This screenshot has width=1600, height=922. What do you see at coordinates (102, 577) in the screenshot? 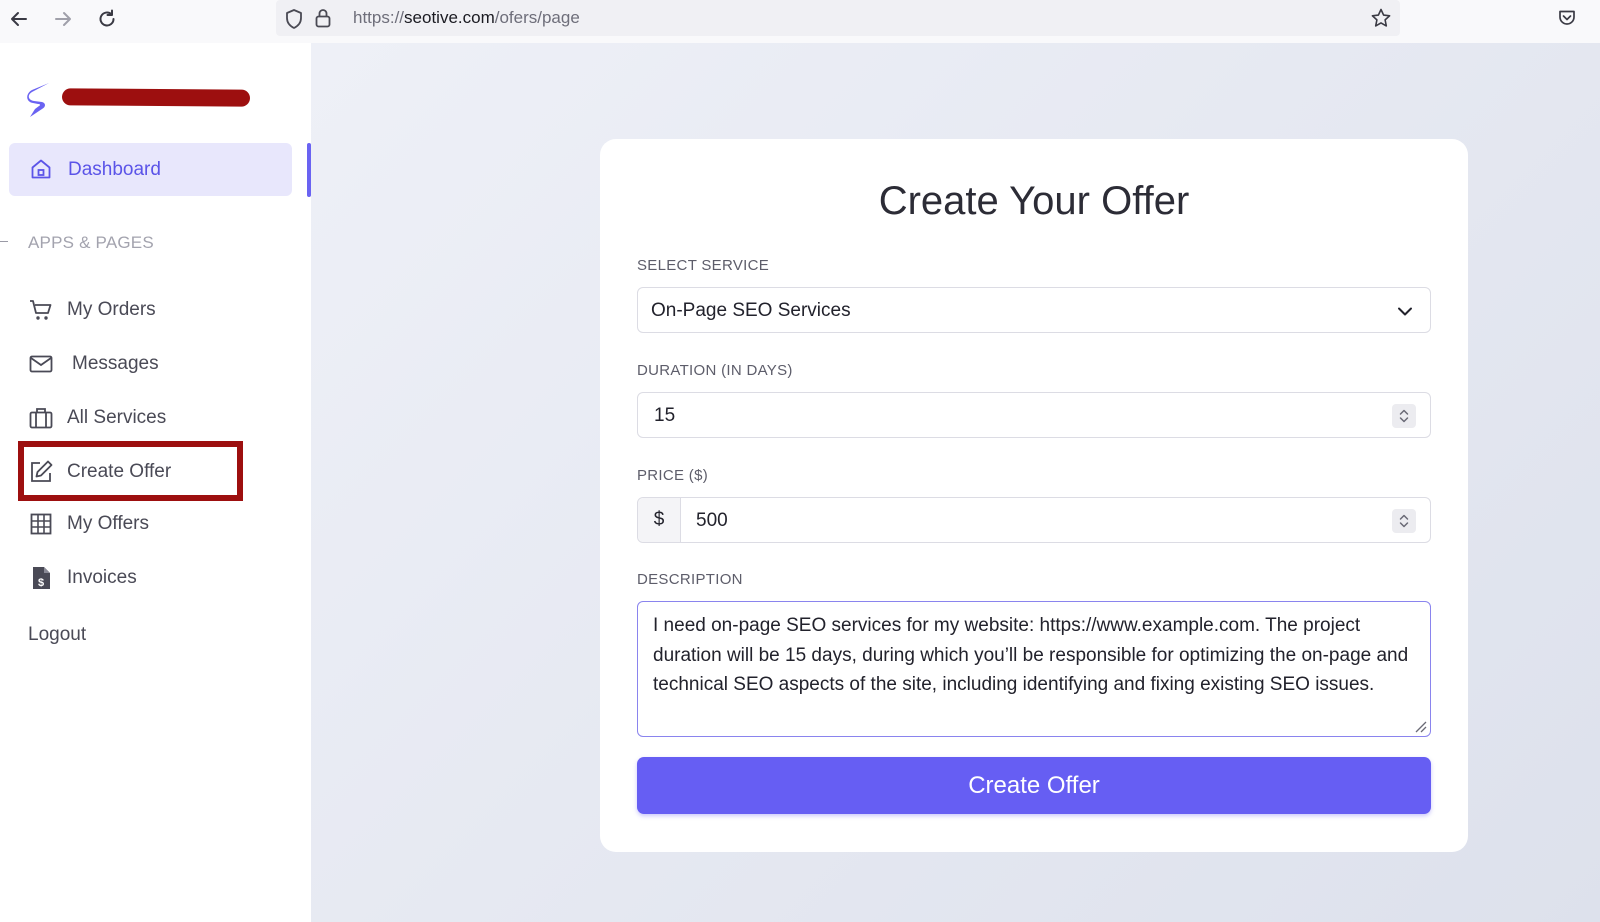
I see `sidebar-item-label: Invoices` at bounding box center [102, 577].